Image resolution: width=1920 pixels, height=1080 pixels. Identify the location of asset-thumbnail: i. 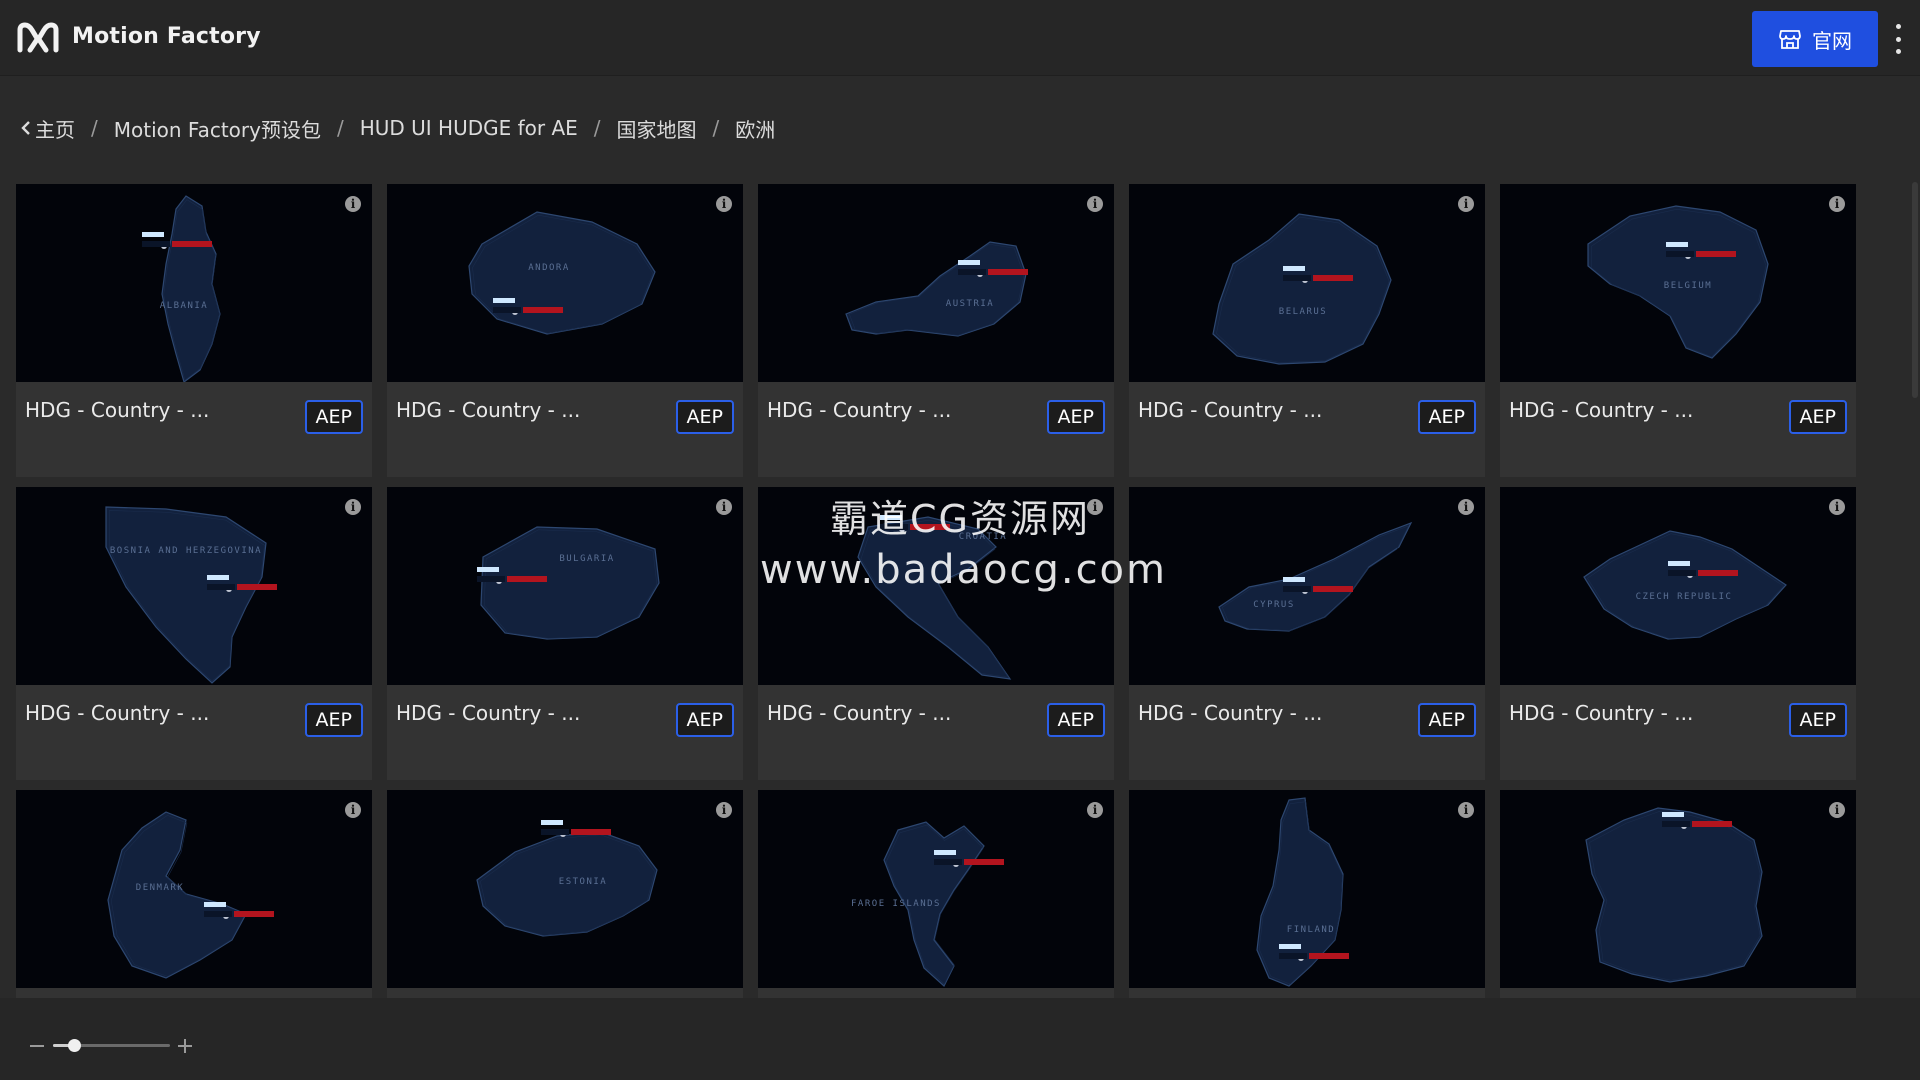
(1678, 889).